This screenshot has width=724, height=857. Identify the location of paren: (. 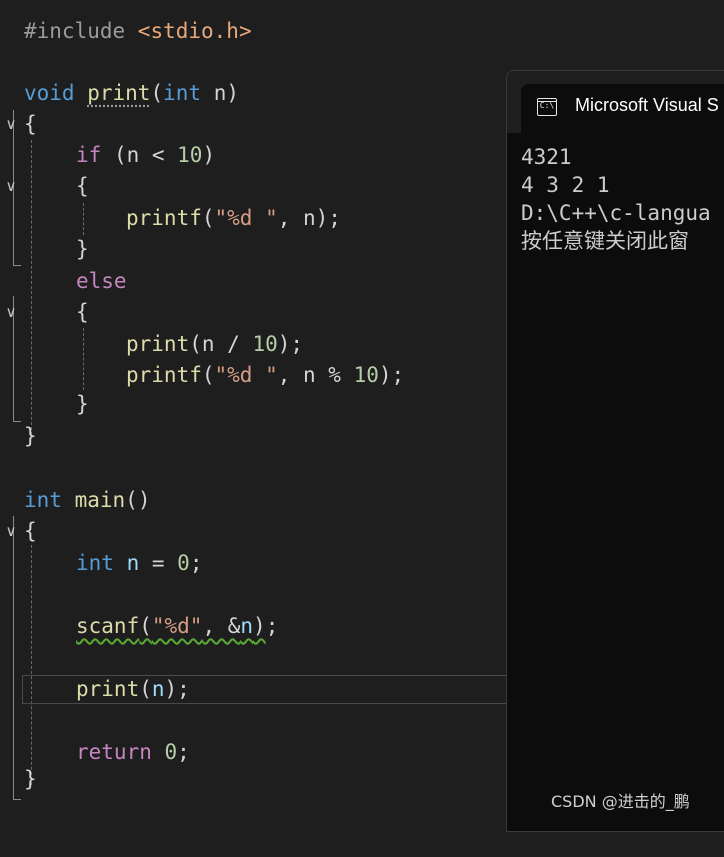
(157, 93).